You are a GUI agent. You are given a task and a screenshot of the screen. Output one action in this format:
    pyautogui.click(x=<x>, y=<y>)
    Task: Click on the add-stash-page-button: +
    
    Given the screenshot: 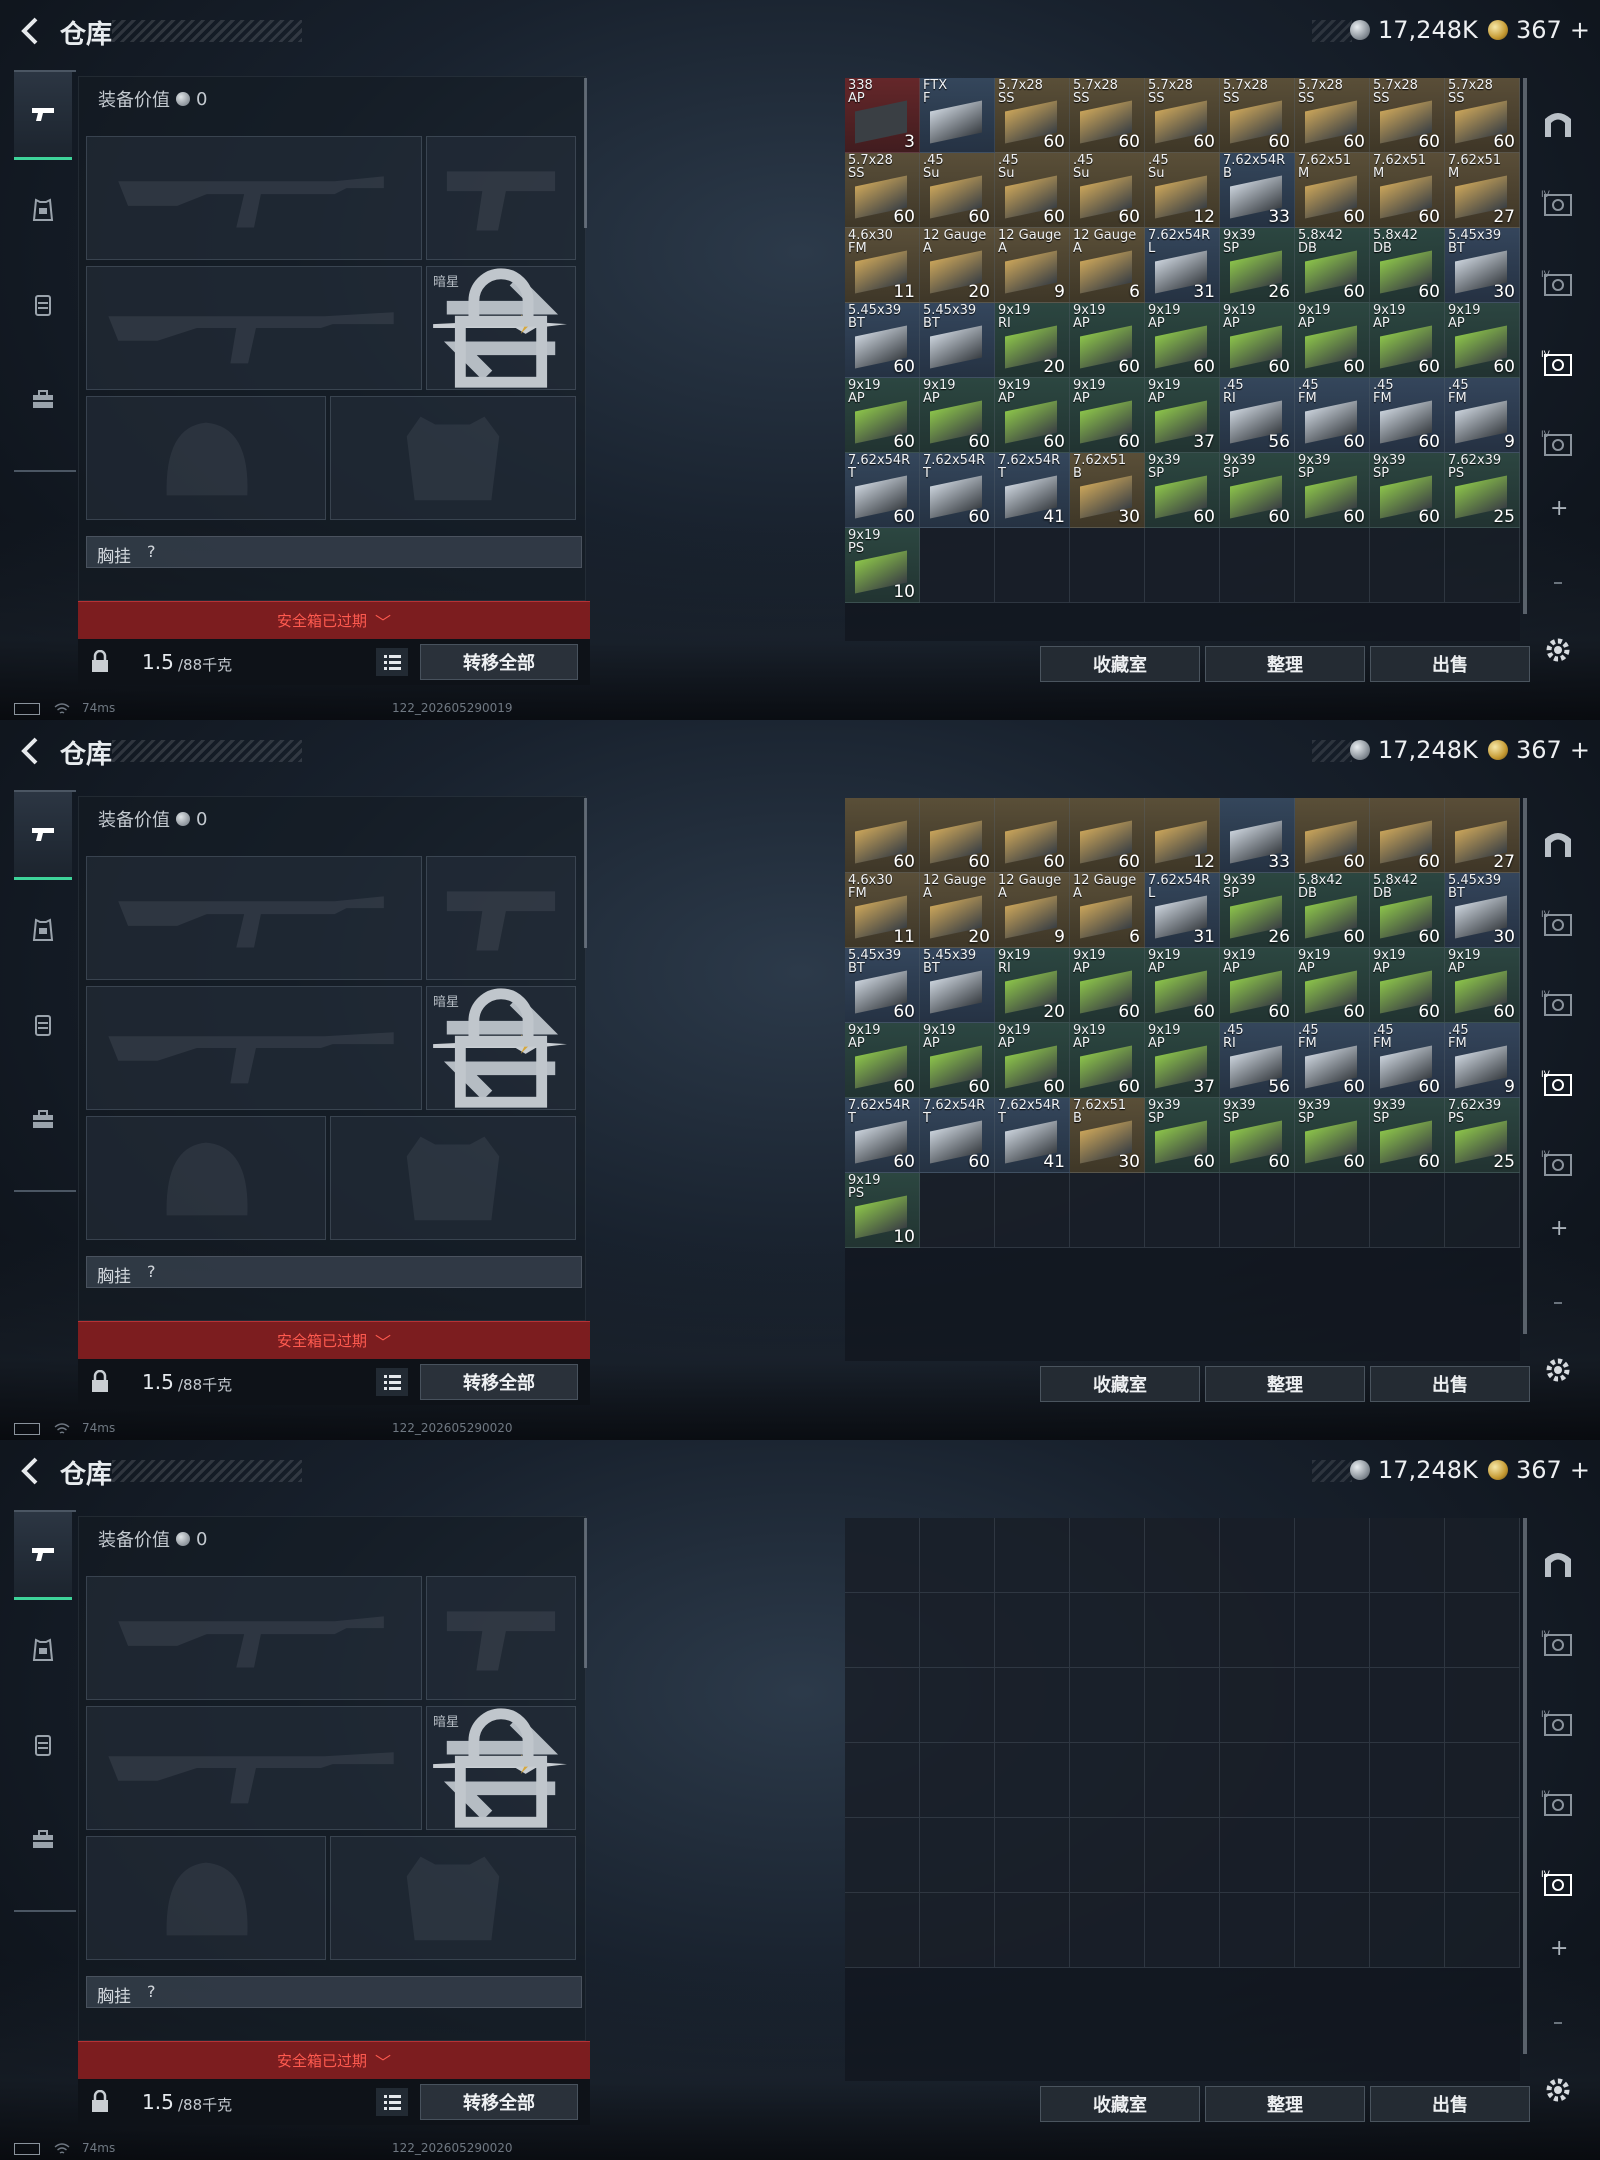 What is the action you would take?
    pyautogui.click(x=1559, y=1948)
    